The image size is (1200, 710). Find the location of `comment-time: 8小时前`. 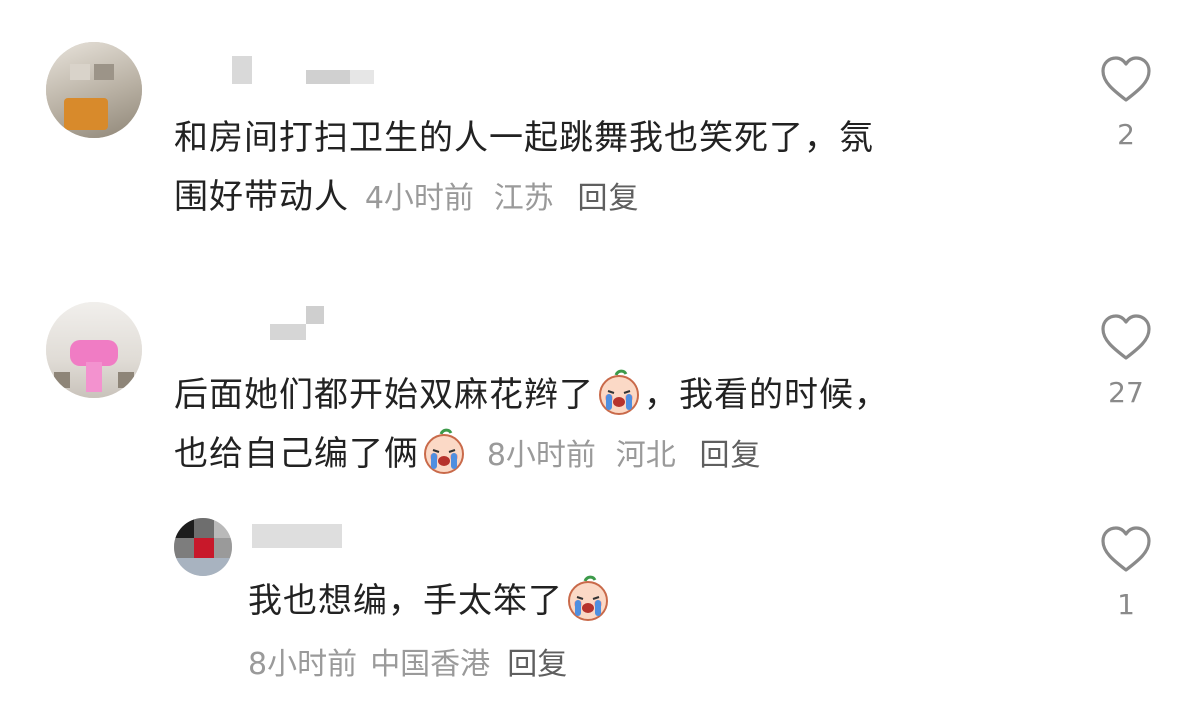

comment-time: 8小时前 is located at coordinates (541, 455).